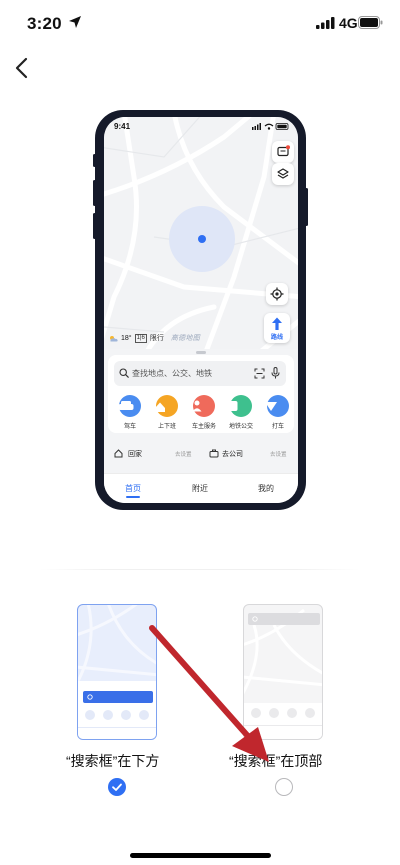 Image resolution: width=400 pixels, height=865 pixels. Describe the element at coordinates (259, 373) in the screenshot. I see `scan-icon` at that location.